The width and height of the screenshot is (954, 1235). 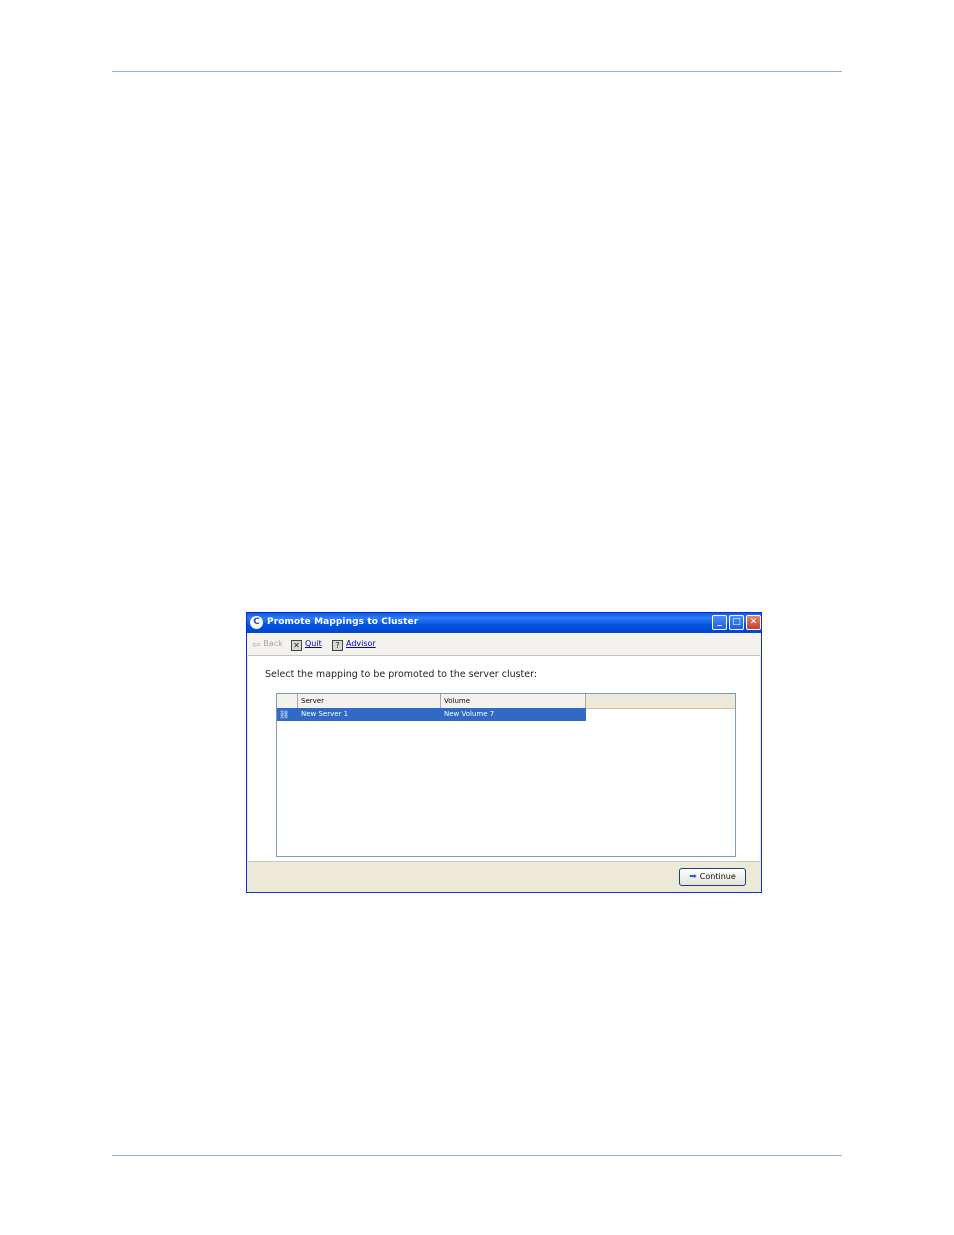 What do you see at coordinates (369, 701) in the screenshot?
I see `column-header-server: Server` at bounding box center [369, 701].